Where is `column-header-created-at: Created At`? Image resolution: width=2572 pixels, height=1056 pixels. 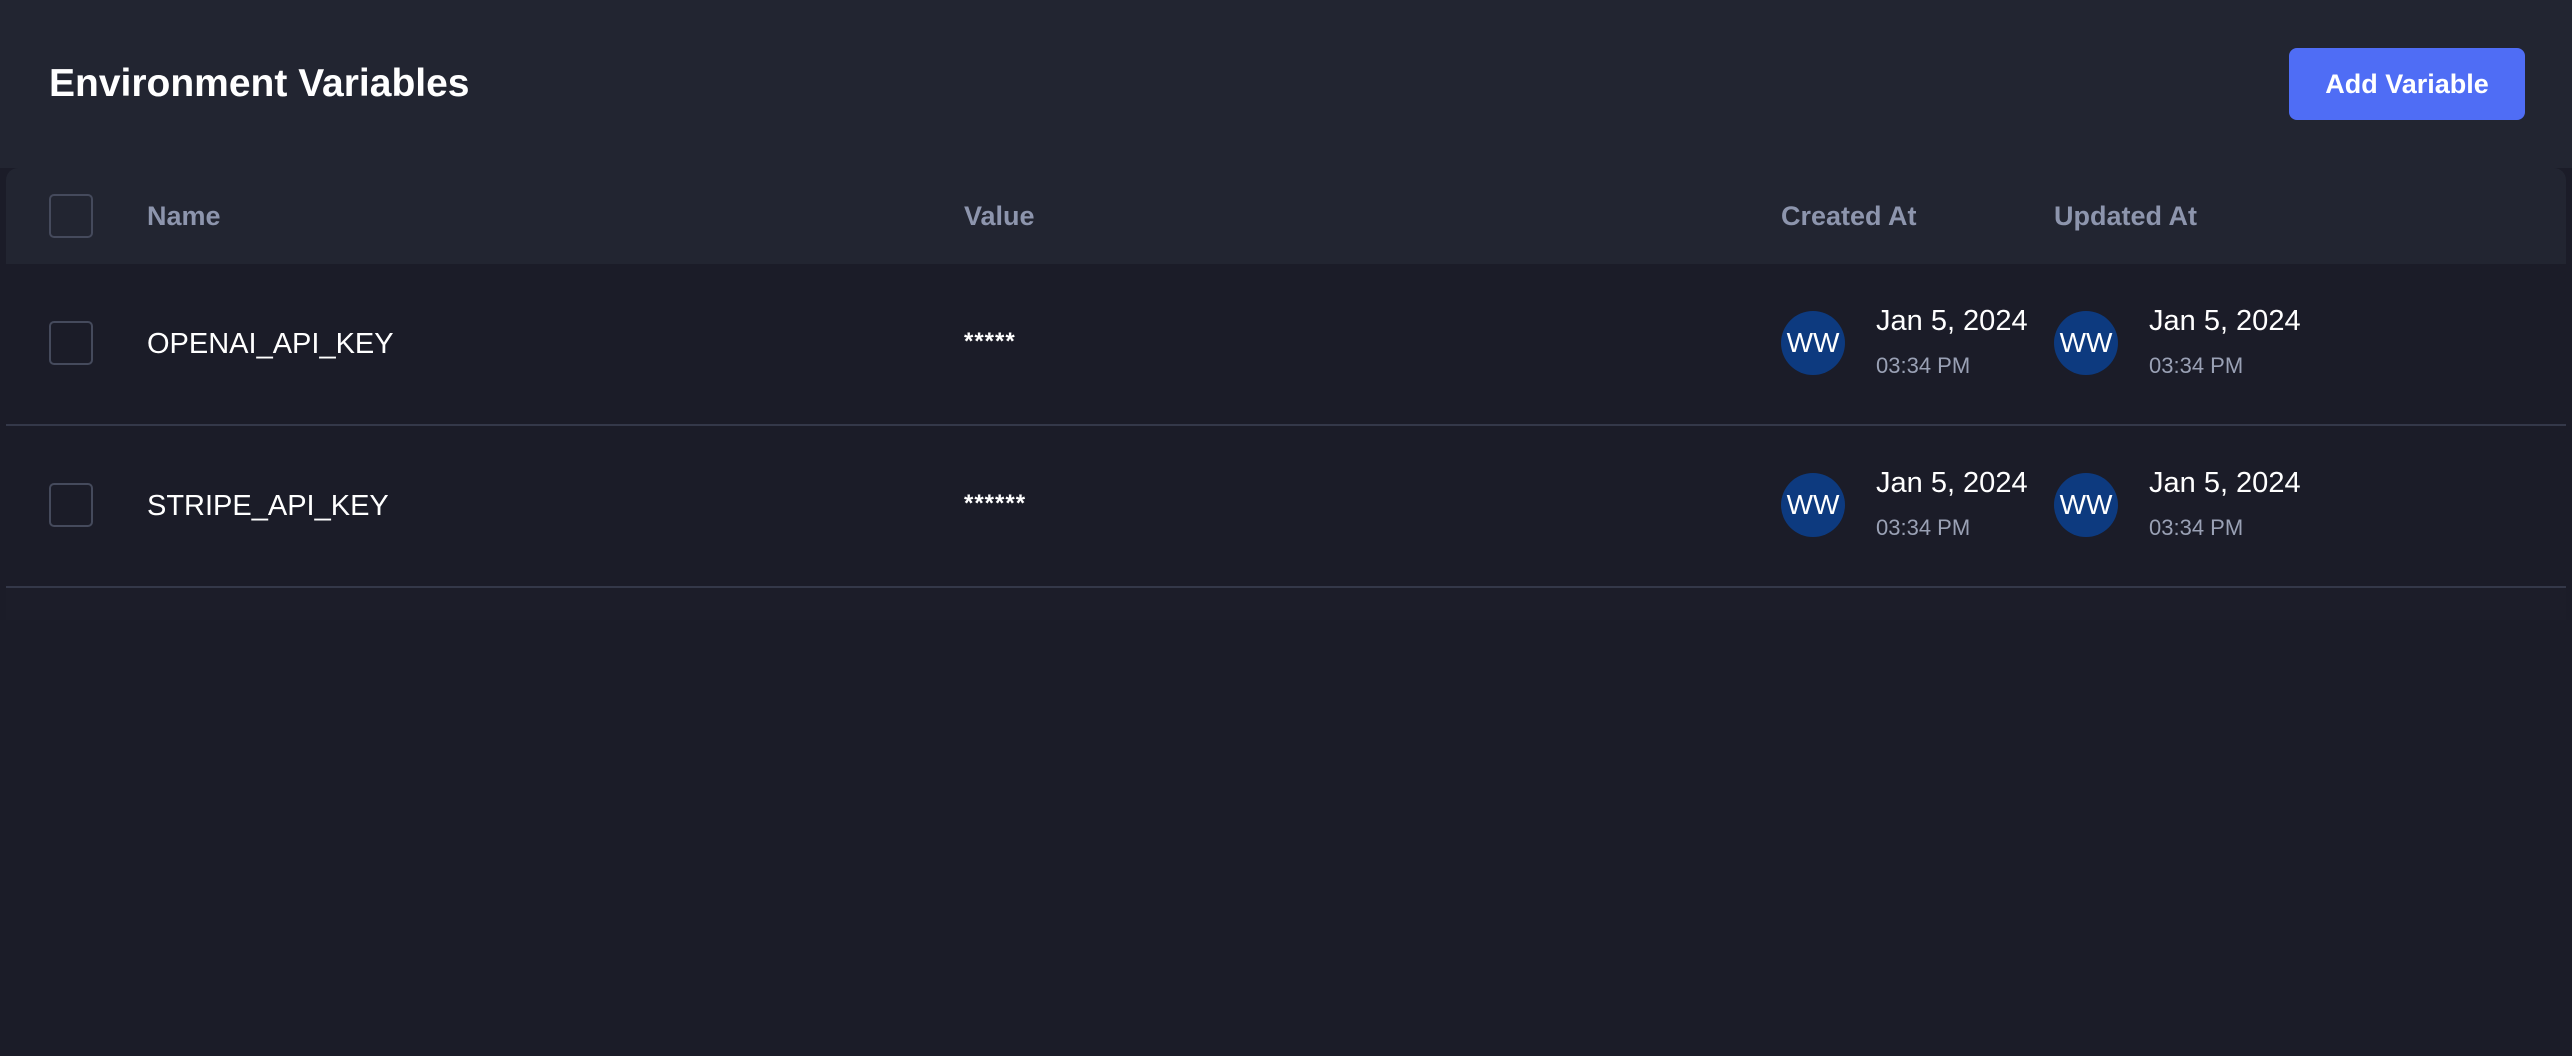
column-header-created-at: Created At is located at coordinates (1849, 216).